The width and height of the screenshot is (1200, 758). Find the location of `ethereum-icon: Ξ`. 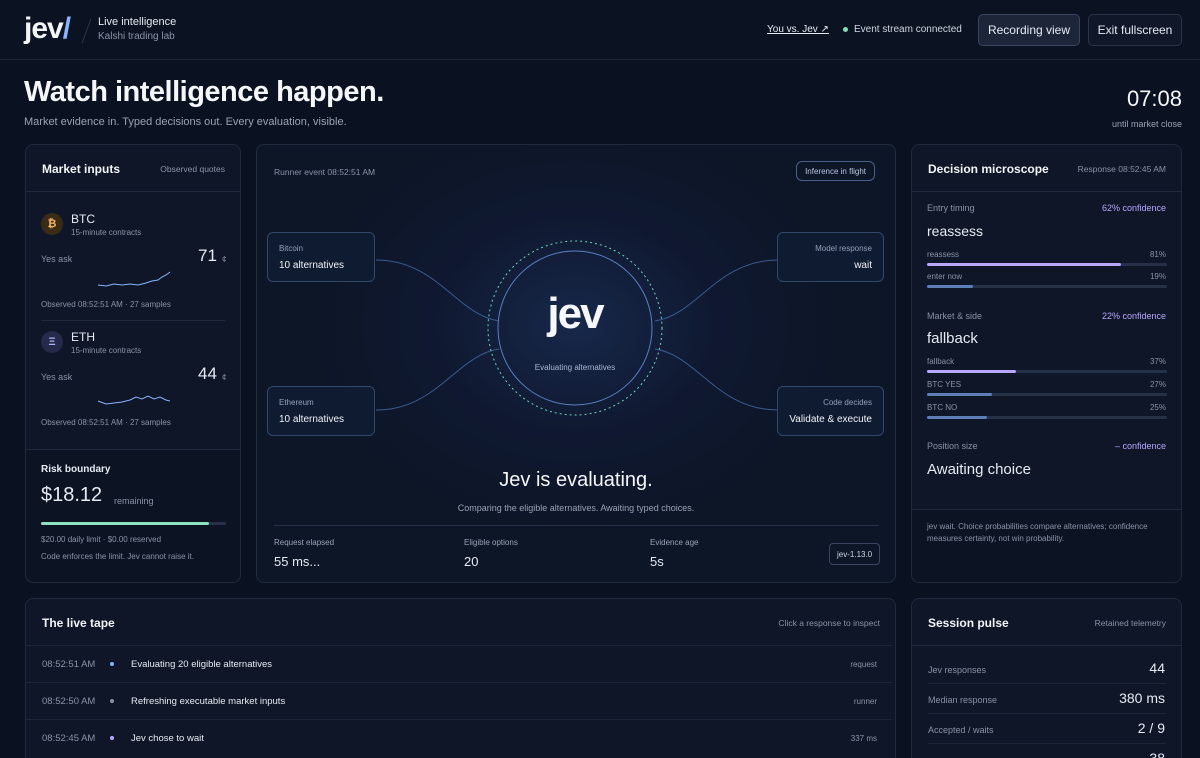

ethereum-icon: Ξ is located at coordinates (52, 342).